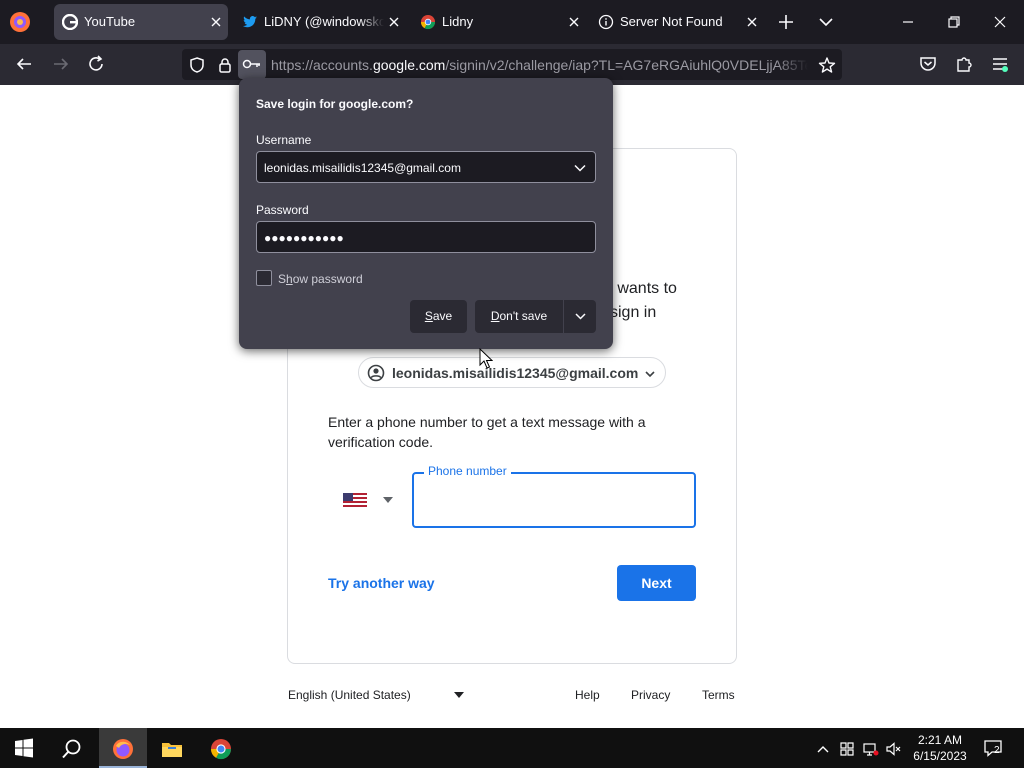  I want to click on tab-title: LiDNY (@windowskotek) / Twitter, so click(324, 21).